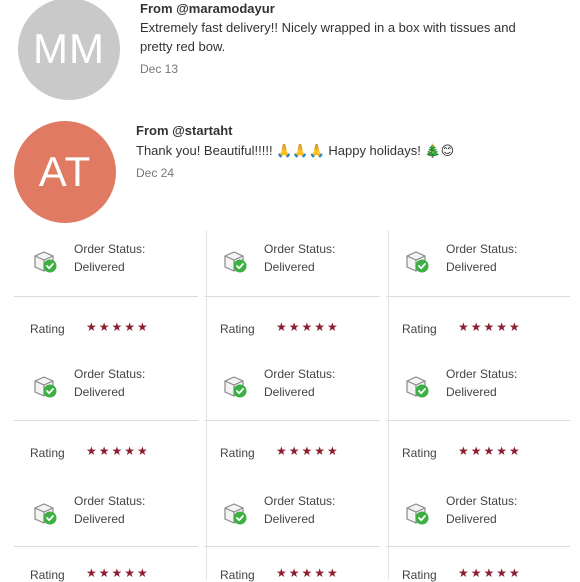  What do you see at coordinates (207, 8) in the screenshot?
I see `review-author: From @maramodayur` at bounding box center [207, 8].